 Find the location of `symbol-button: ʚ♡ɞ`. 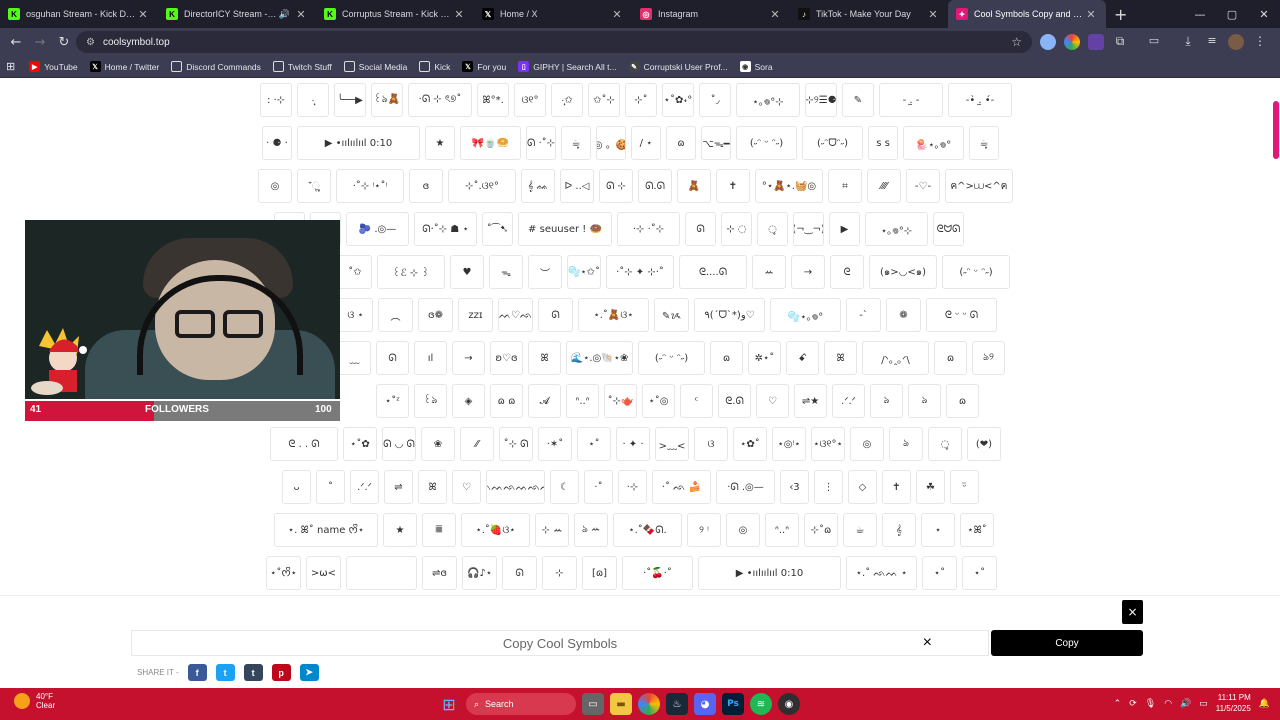

symbol-button: ʚ♡ɞ is located at coordinates (506, 358).